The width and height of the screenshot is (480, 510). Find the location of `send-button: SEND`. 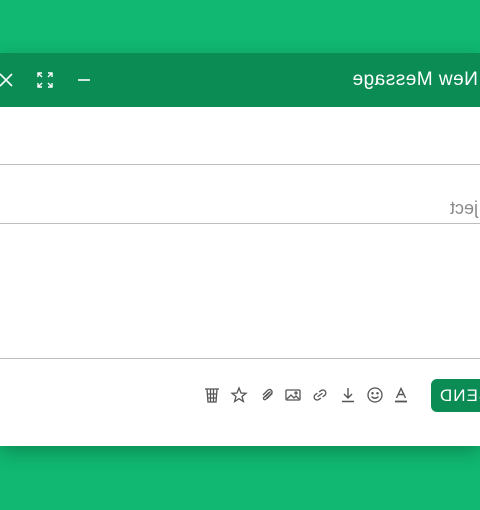

send-button: SEND is located at coordinates (455, 395).